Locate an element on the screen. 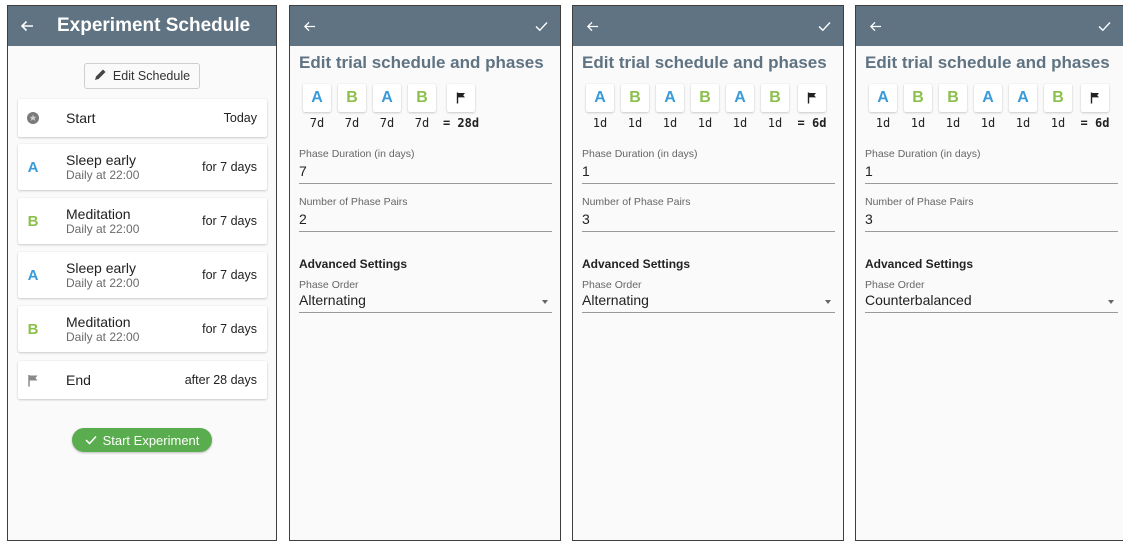  phase-pairs-field: Number of Phase Pairs 2 is located at coordinates (425, 214).